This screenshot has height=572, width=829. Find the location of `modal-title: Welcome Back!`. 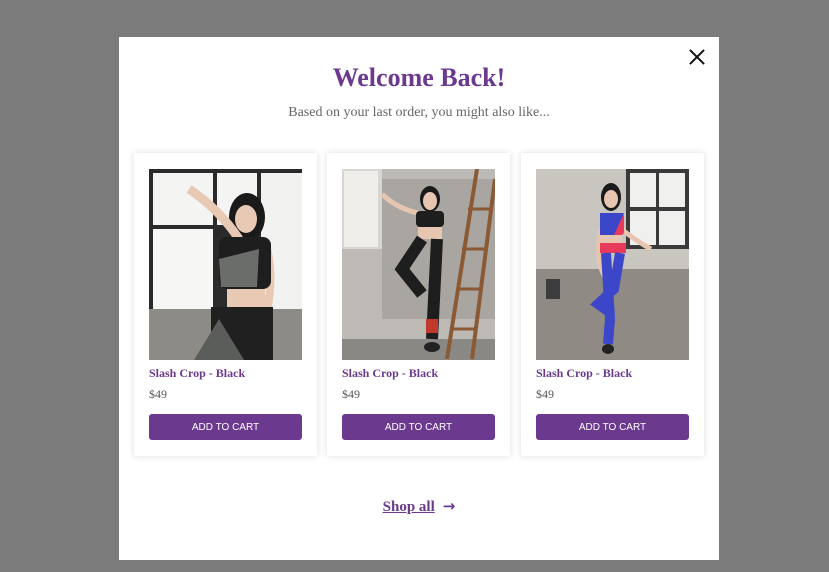

modal-title: Welcome Back! is located at coordinates (419, 77).